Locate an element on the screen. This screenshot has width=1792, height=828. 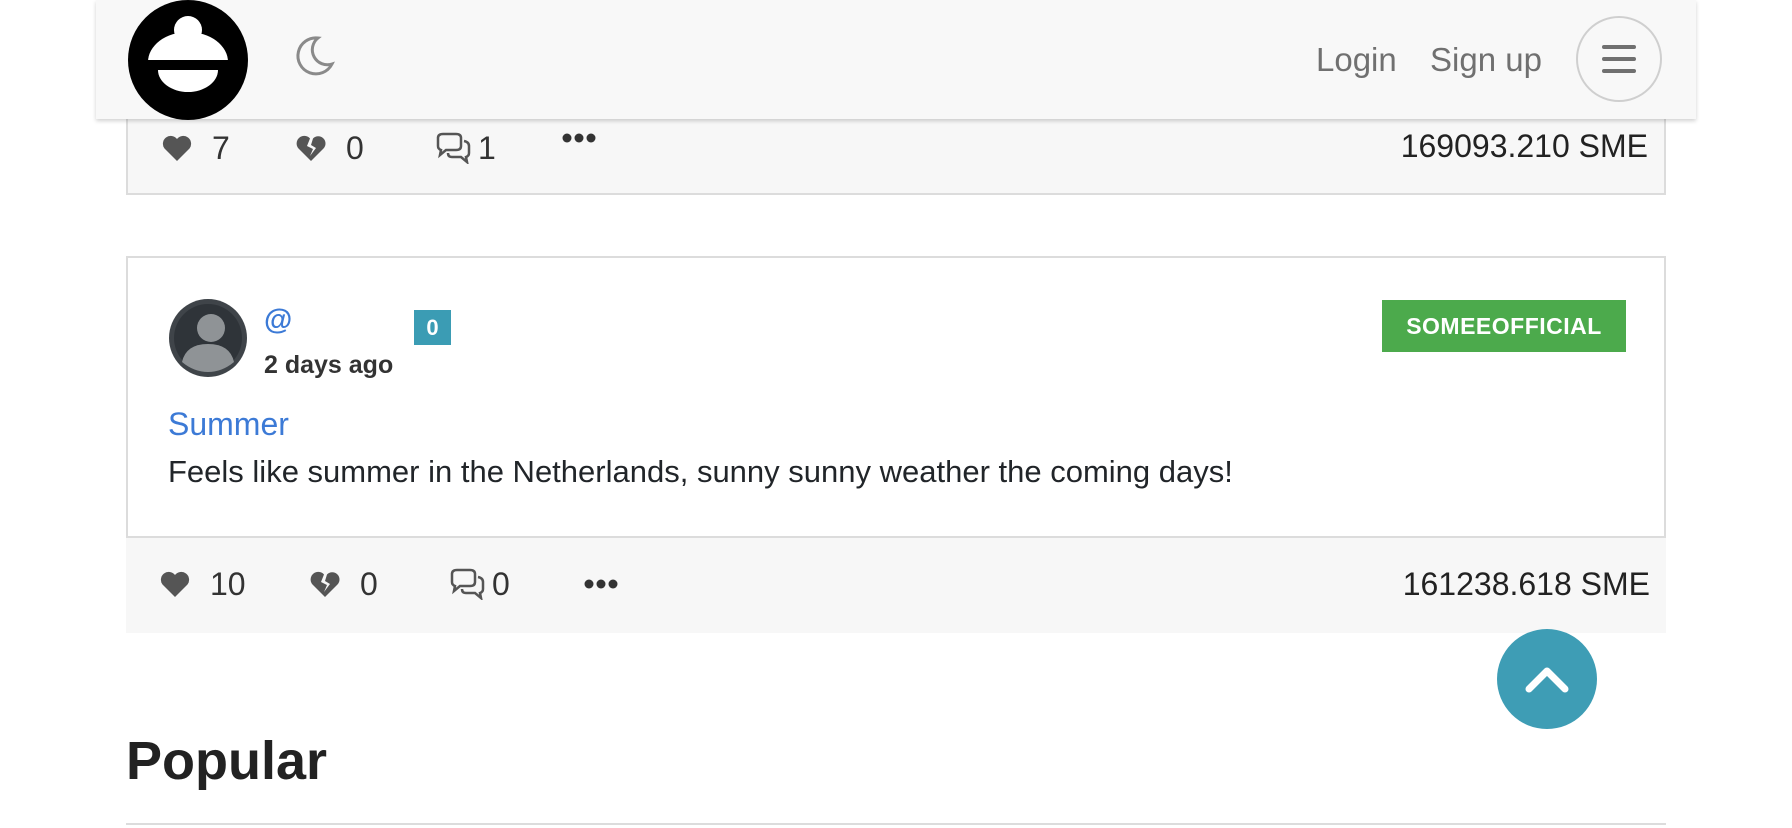
avatar is located at coordinates (208, 338).